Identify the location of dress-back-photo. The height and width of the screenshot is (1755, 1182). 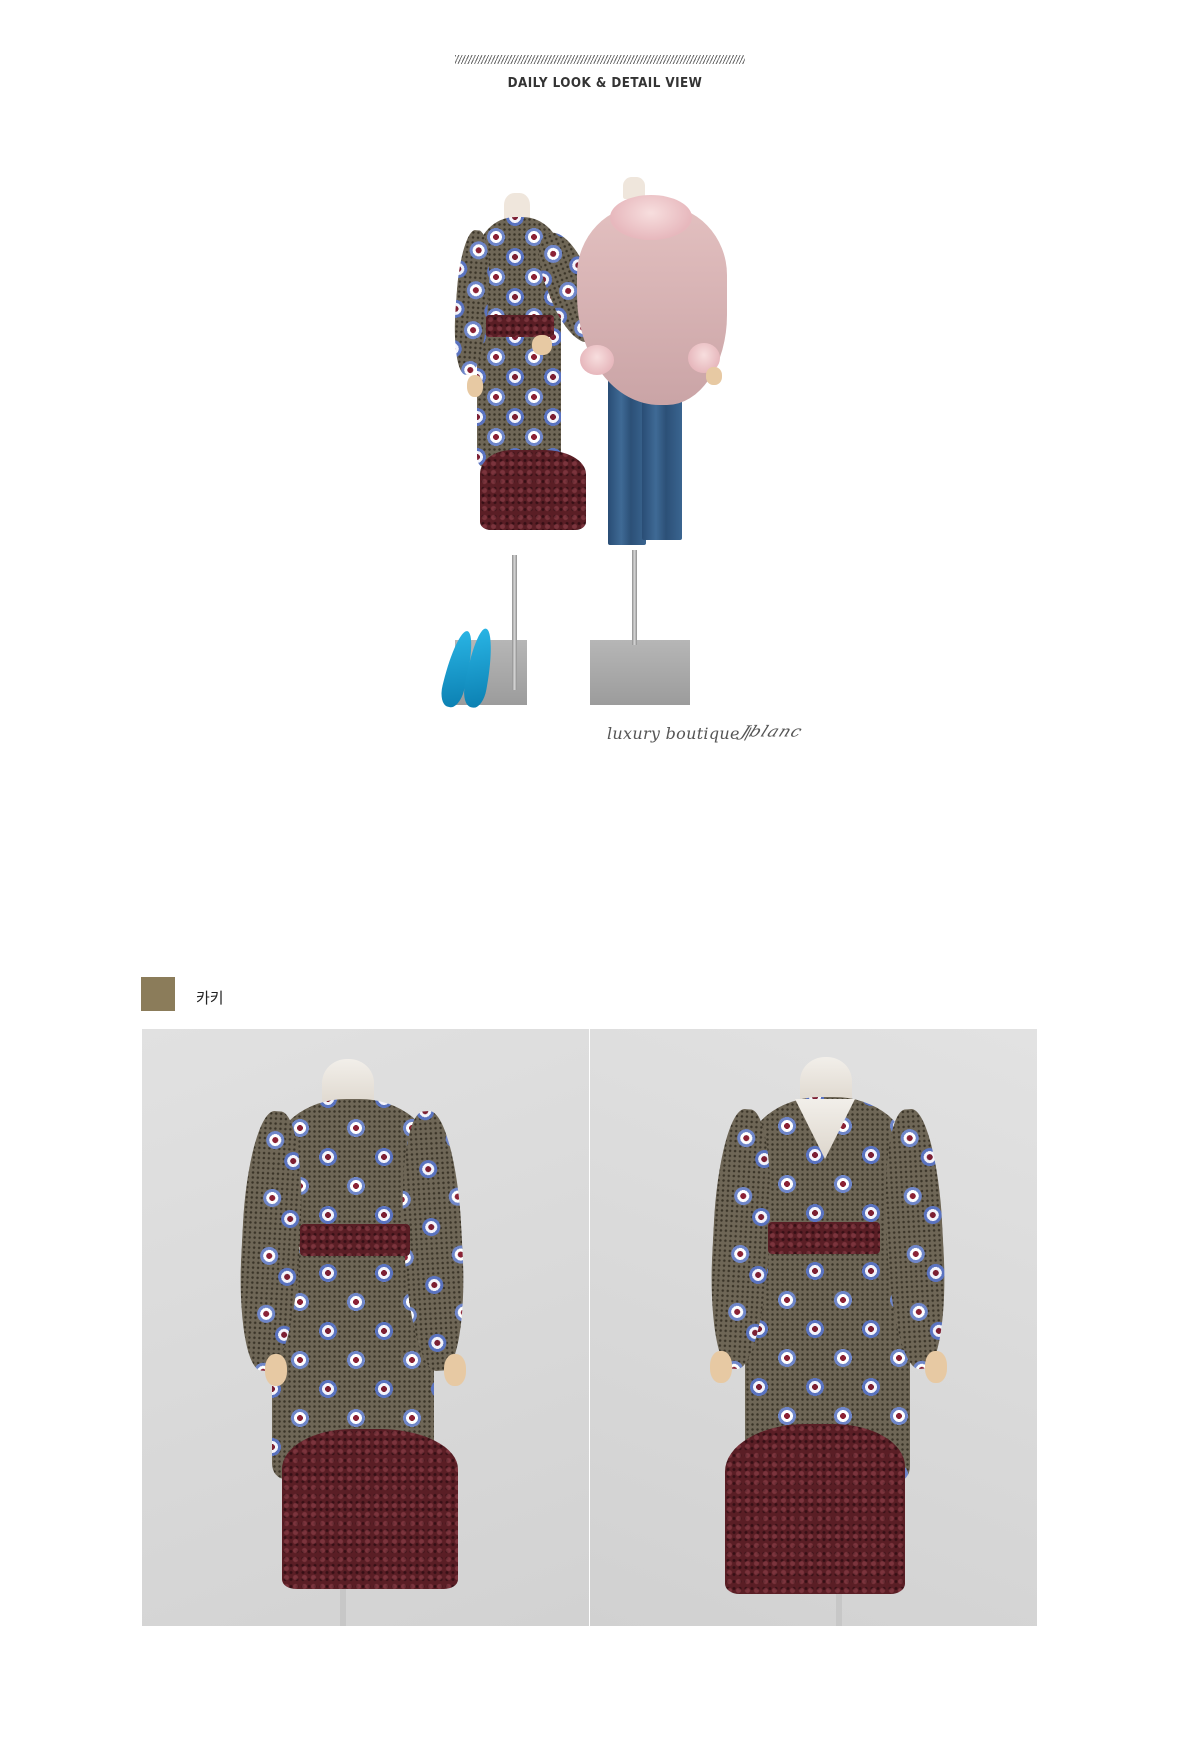
(813, 1327).